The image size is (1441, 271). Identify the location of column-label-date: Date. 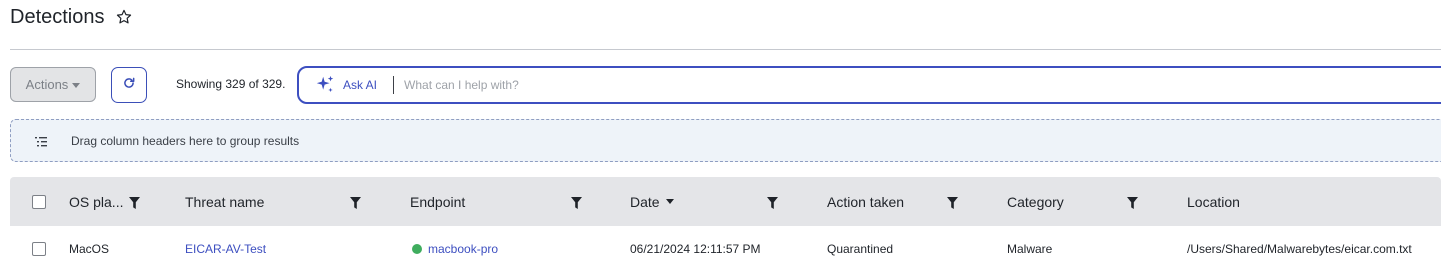
(645, 201).